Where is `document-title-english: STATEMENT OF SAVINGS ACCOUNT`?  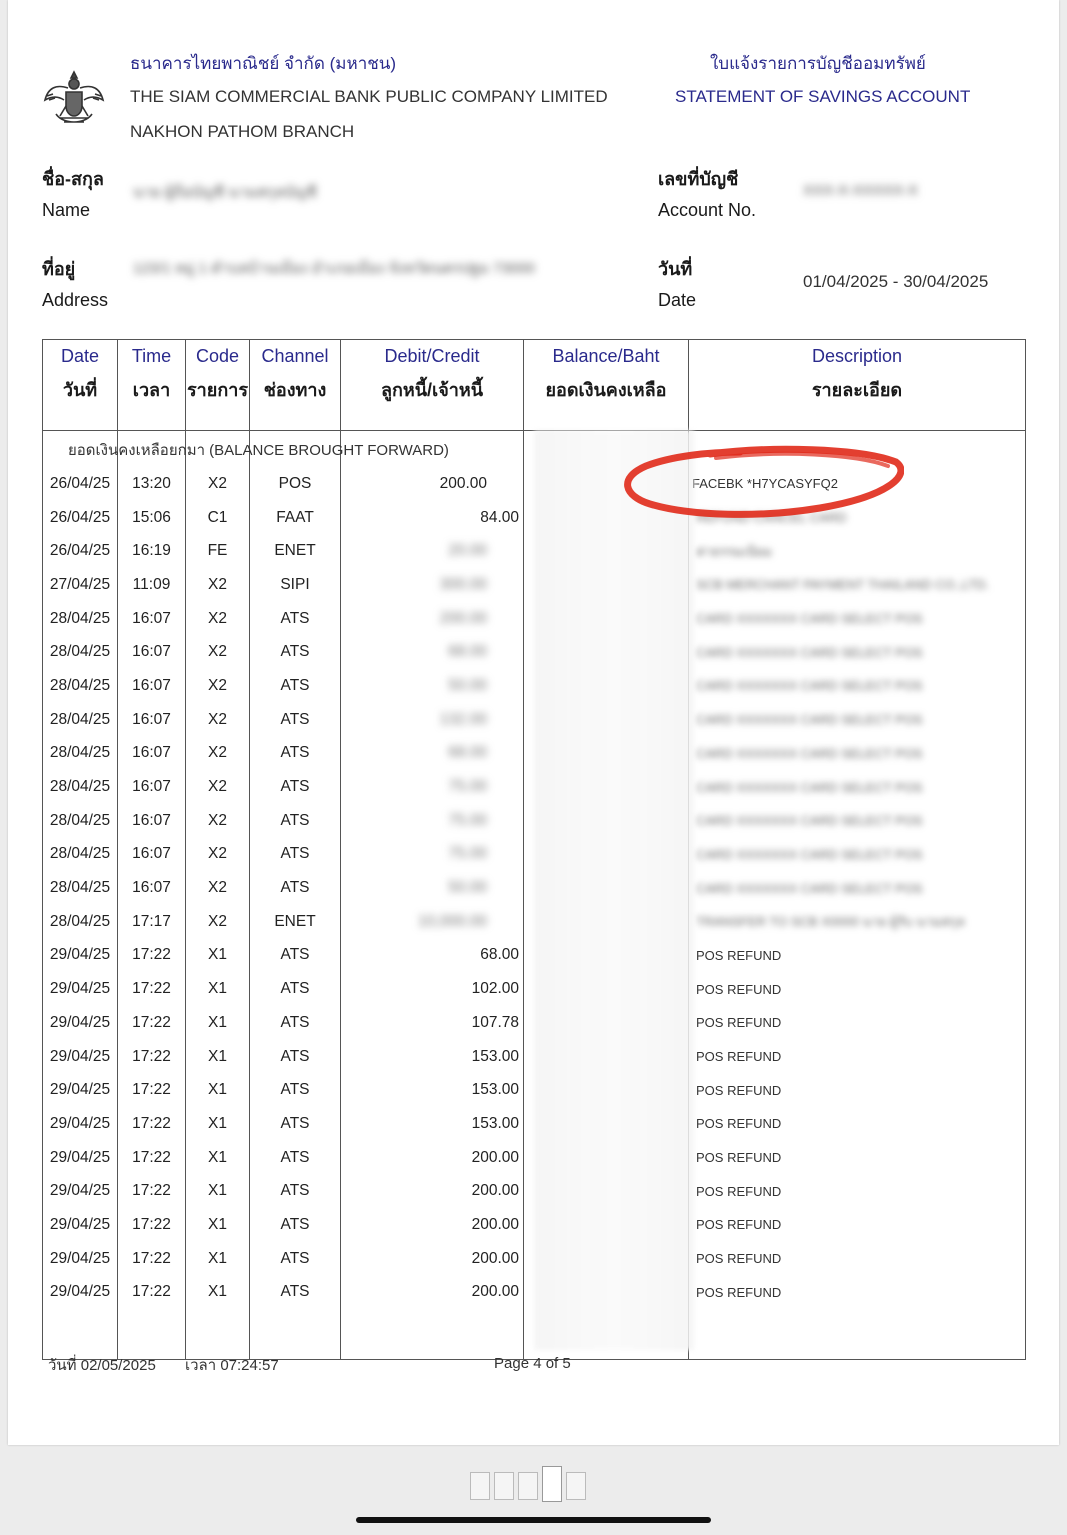 document-title-english: STATEMENT OF SAVINGS ACCOUNT is located at coordinates (823, 96).